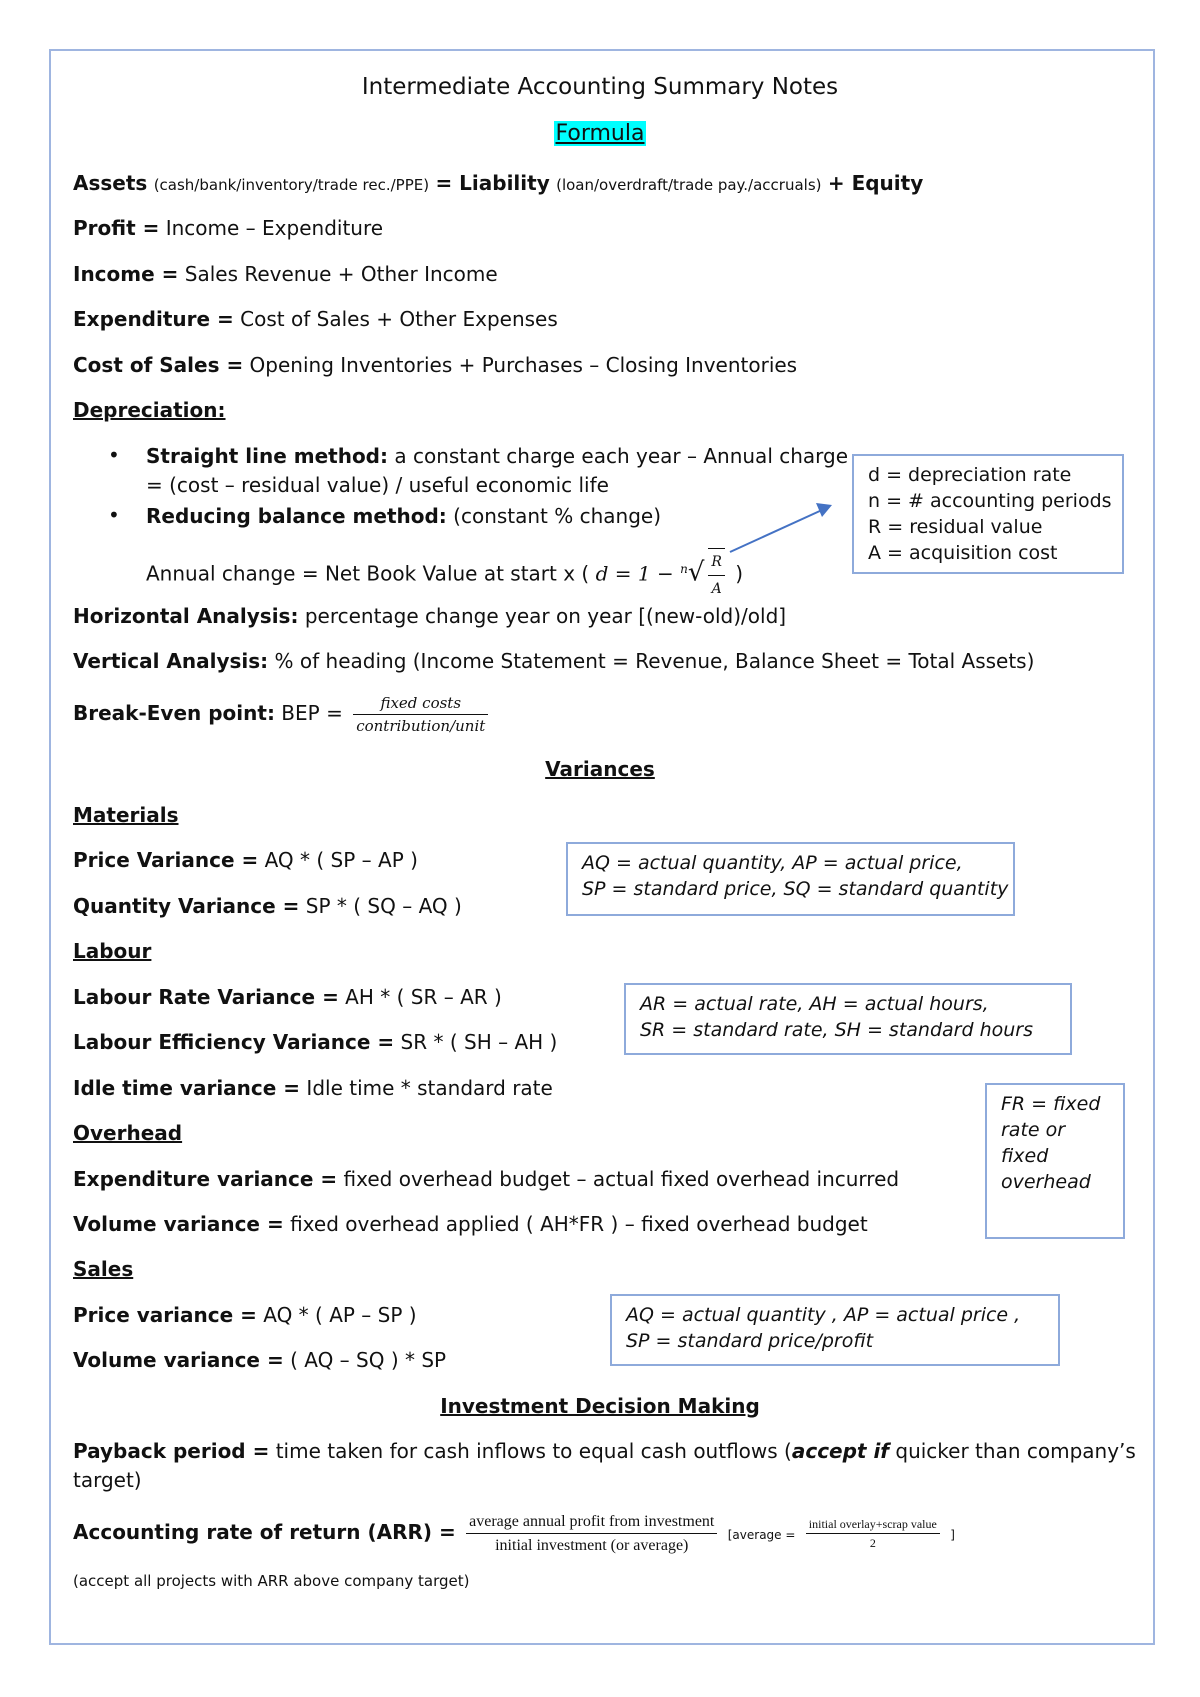 The height and width of the screenshot is (1697, 1200). Describe the element at coordinates (872, 1533) in the screenshot. I see `average-fraction: initial overlay+scrap value 2` at that location.